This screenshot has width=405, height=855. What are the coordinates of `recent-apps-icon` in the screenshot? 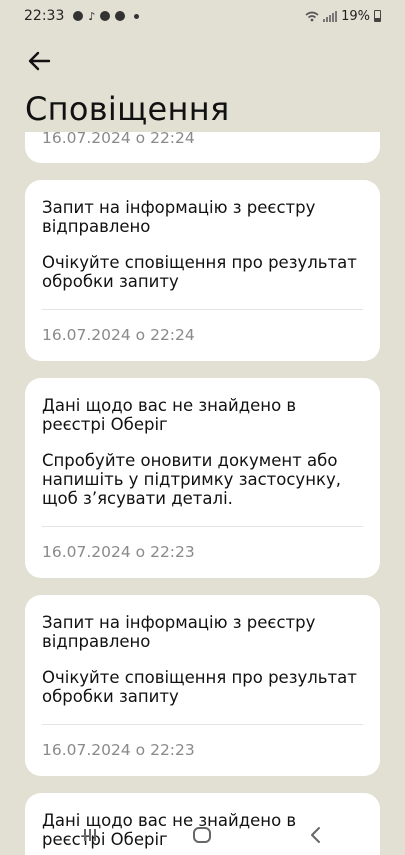 It's located at (90, 835).